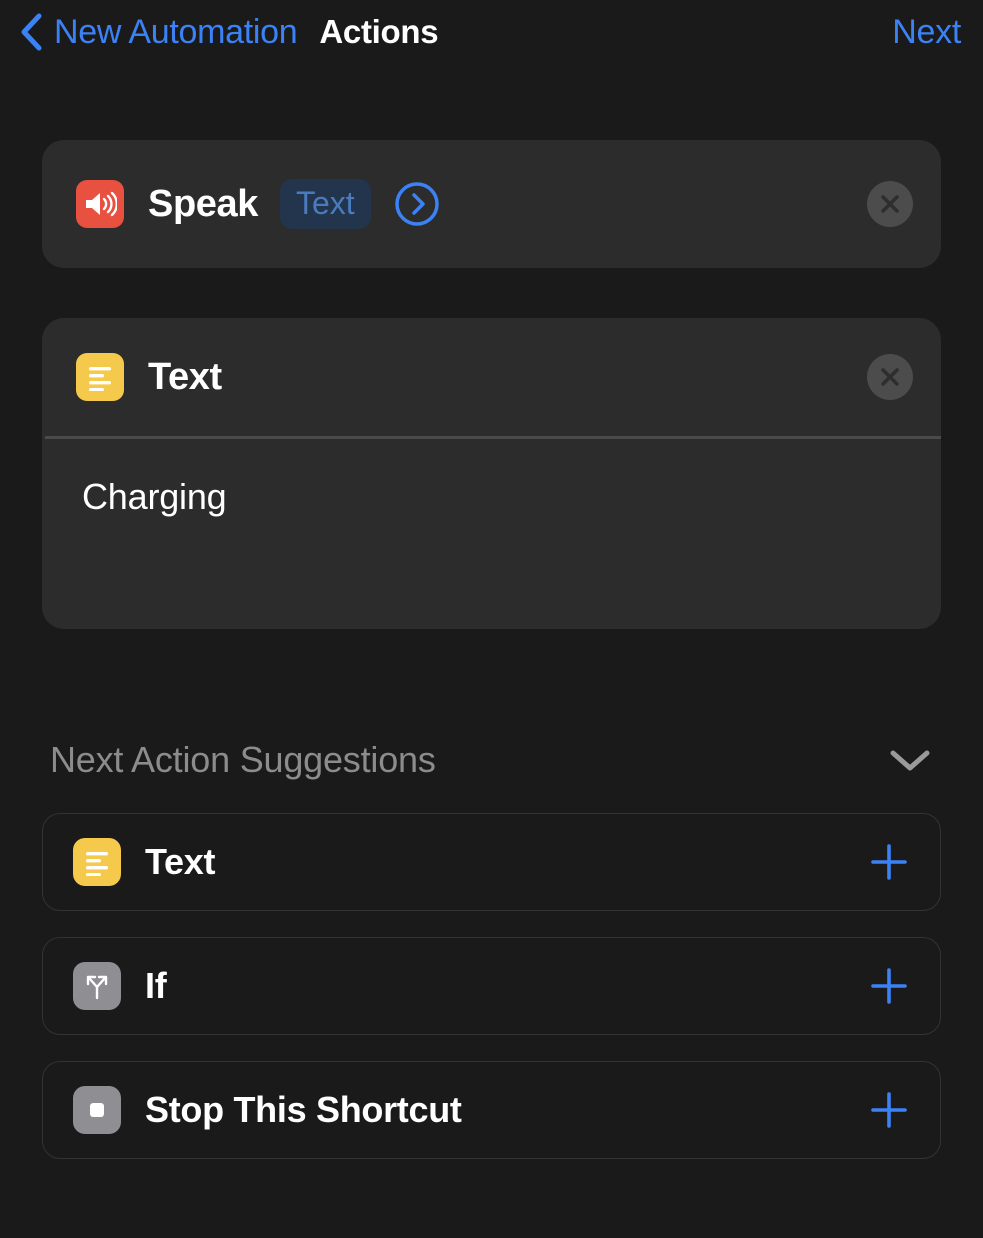  What do you see at coordinates (203, 203) in the screenshot?
I see `action-title-speak: Speak` at bounding box center [203, 203].